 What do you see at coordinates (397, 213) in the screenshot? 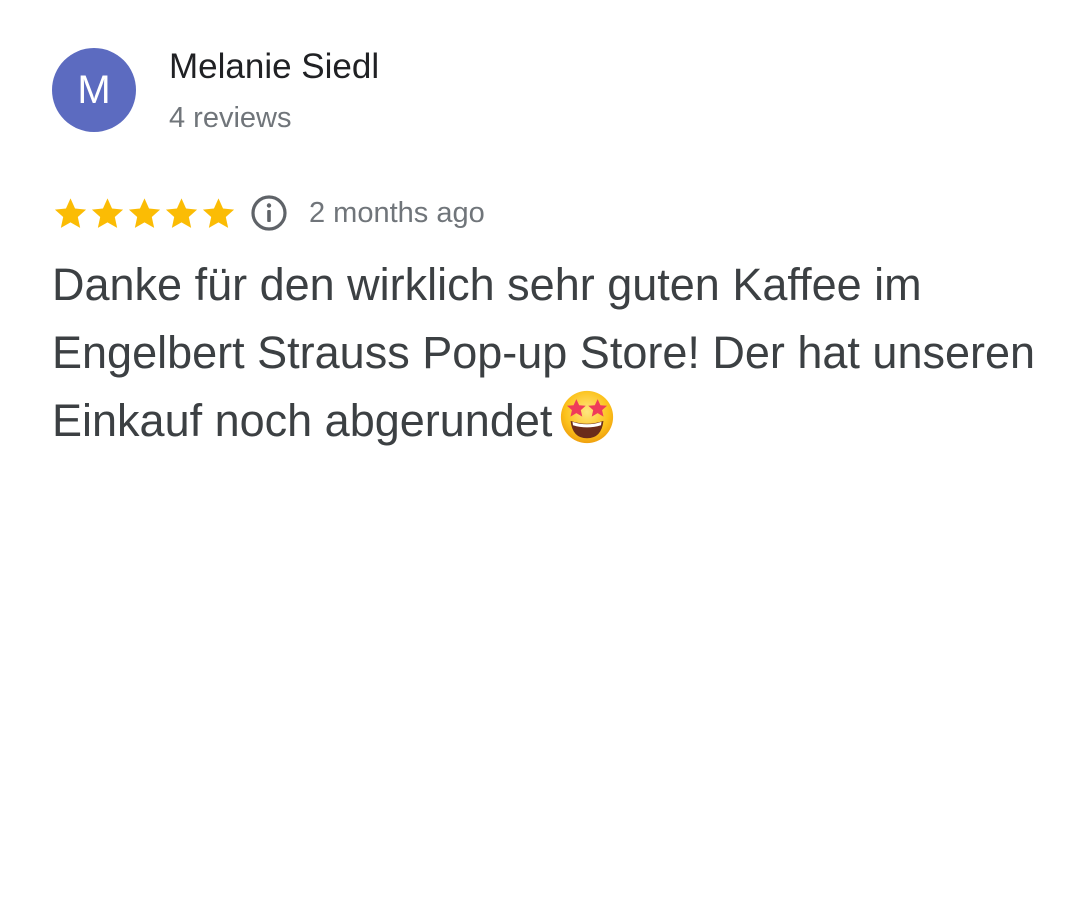
I see `review-time: 2 months ago` at bounding box center [397, 213].